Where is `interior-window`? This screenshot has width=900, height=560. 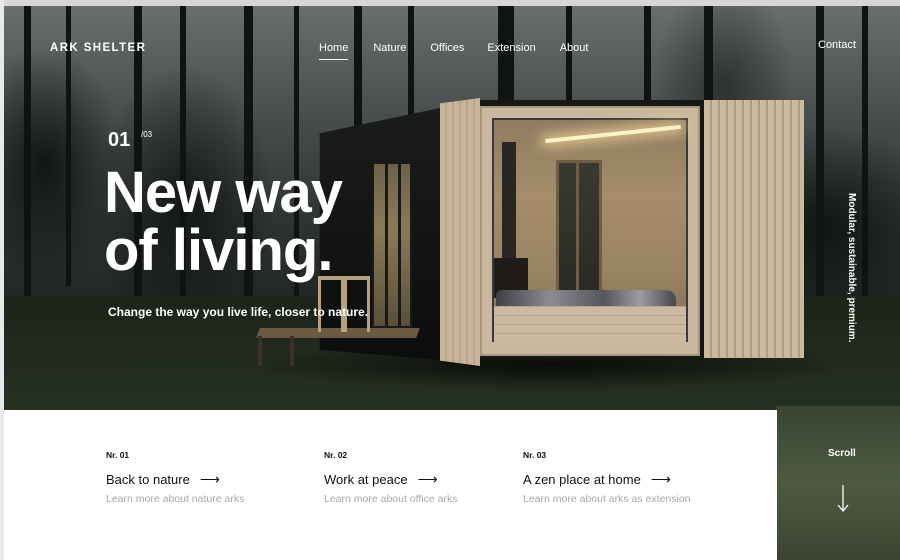 interior-window is located at coordinates (579, 227).